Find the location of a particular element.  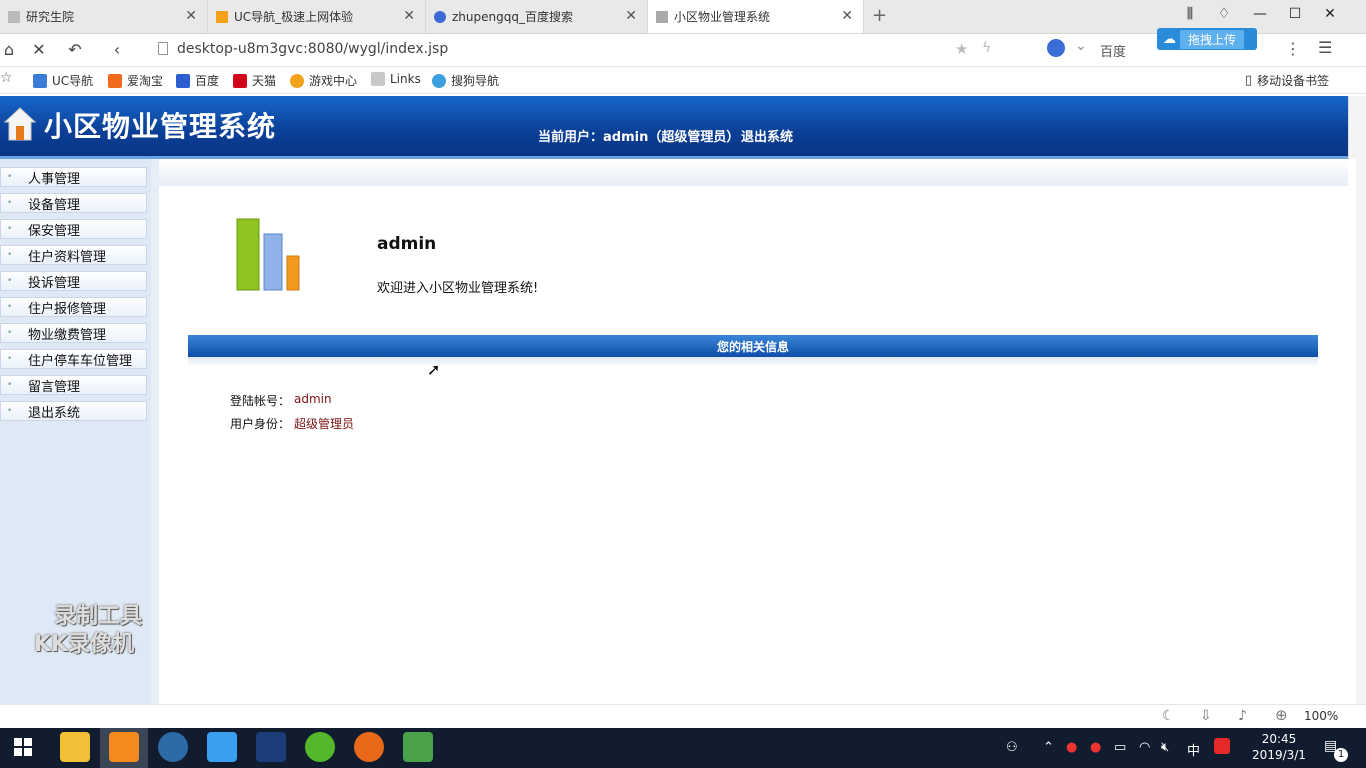

folder-icon is located at coordinates (378, 79).